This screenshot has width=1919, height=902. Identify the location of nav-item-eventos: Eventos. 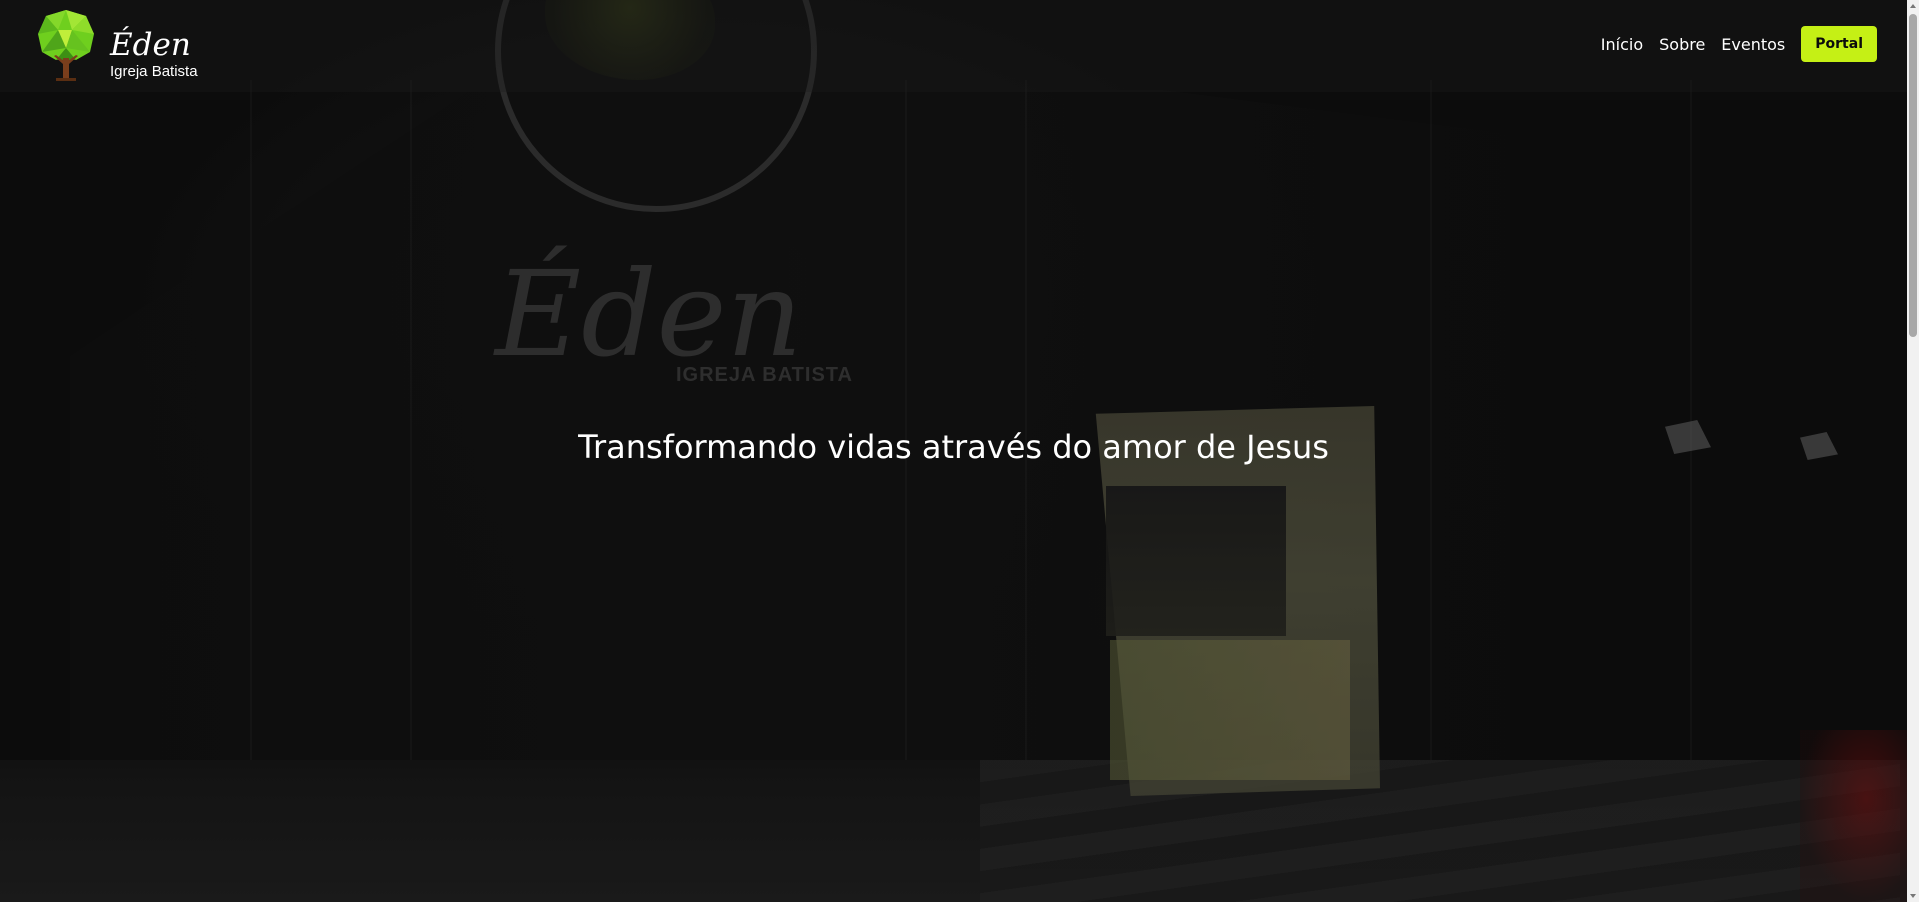
(1753, 44).